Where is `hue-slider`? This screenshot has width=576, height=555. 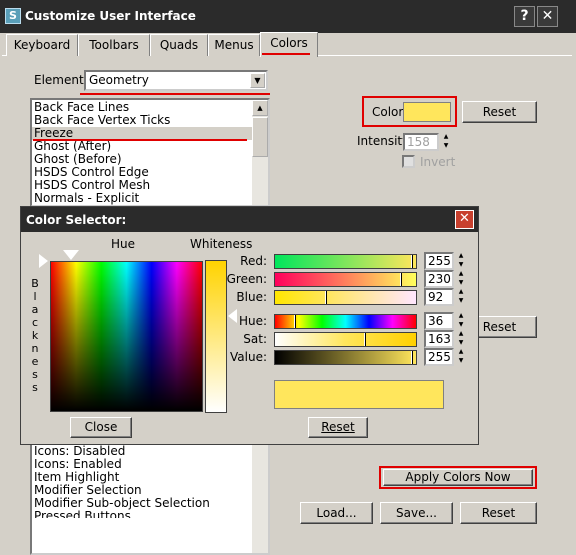
hue-slider is located at coordinates (345, 321).